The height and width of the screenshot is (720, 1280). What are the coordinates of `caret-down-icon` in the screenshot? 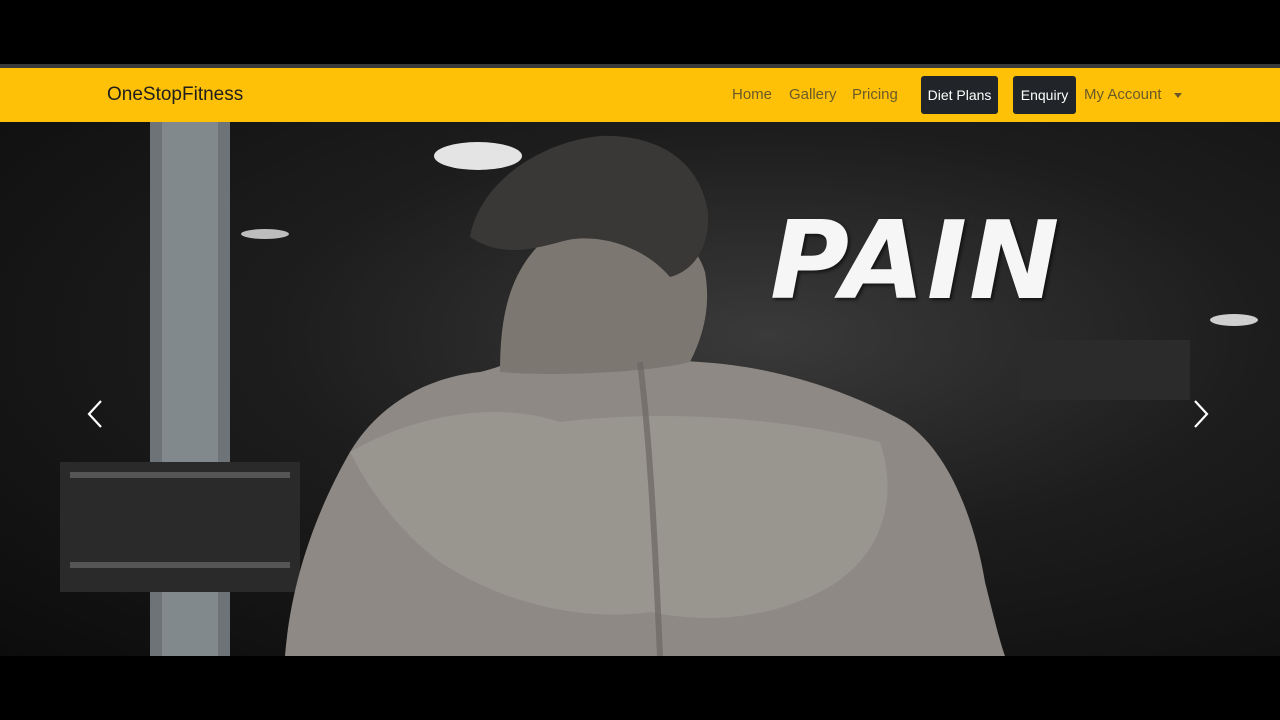 It's located at (1178, 95).